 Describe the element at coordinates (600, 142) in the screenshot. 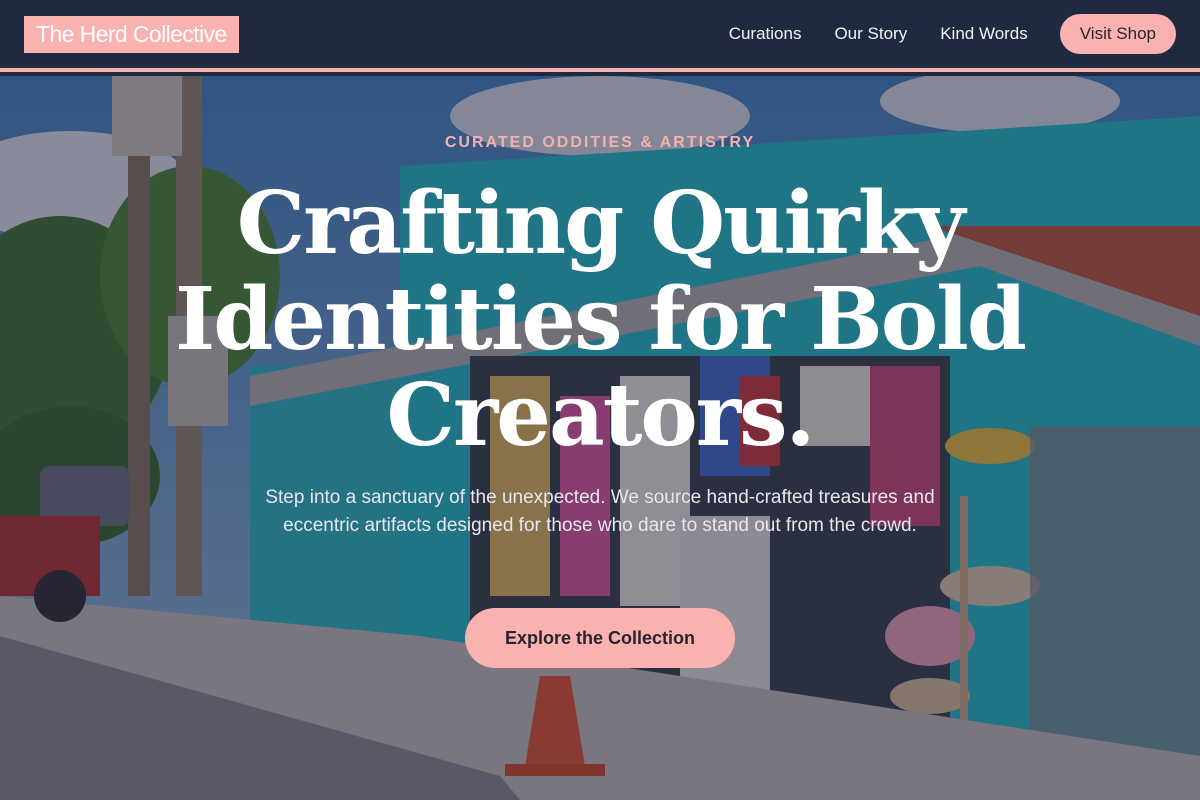

I see `hero-eyebrow: CURATED ODDITIES & ARTISTRY` at that location.